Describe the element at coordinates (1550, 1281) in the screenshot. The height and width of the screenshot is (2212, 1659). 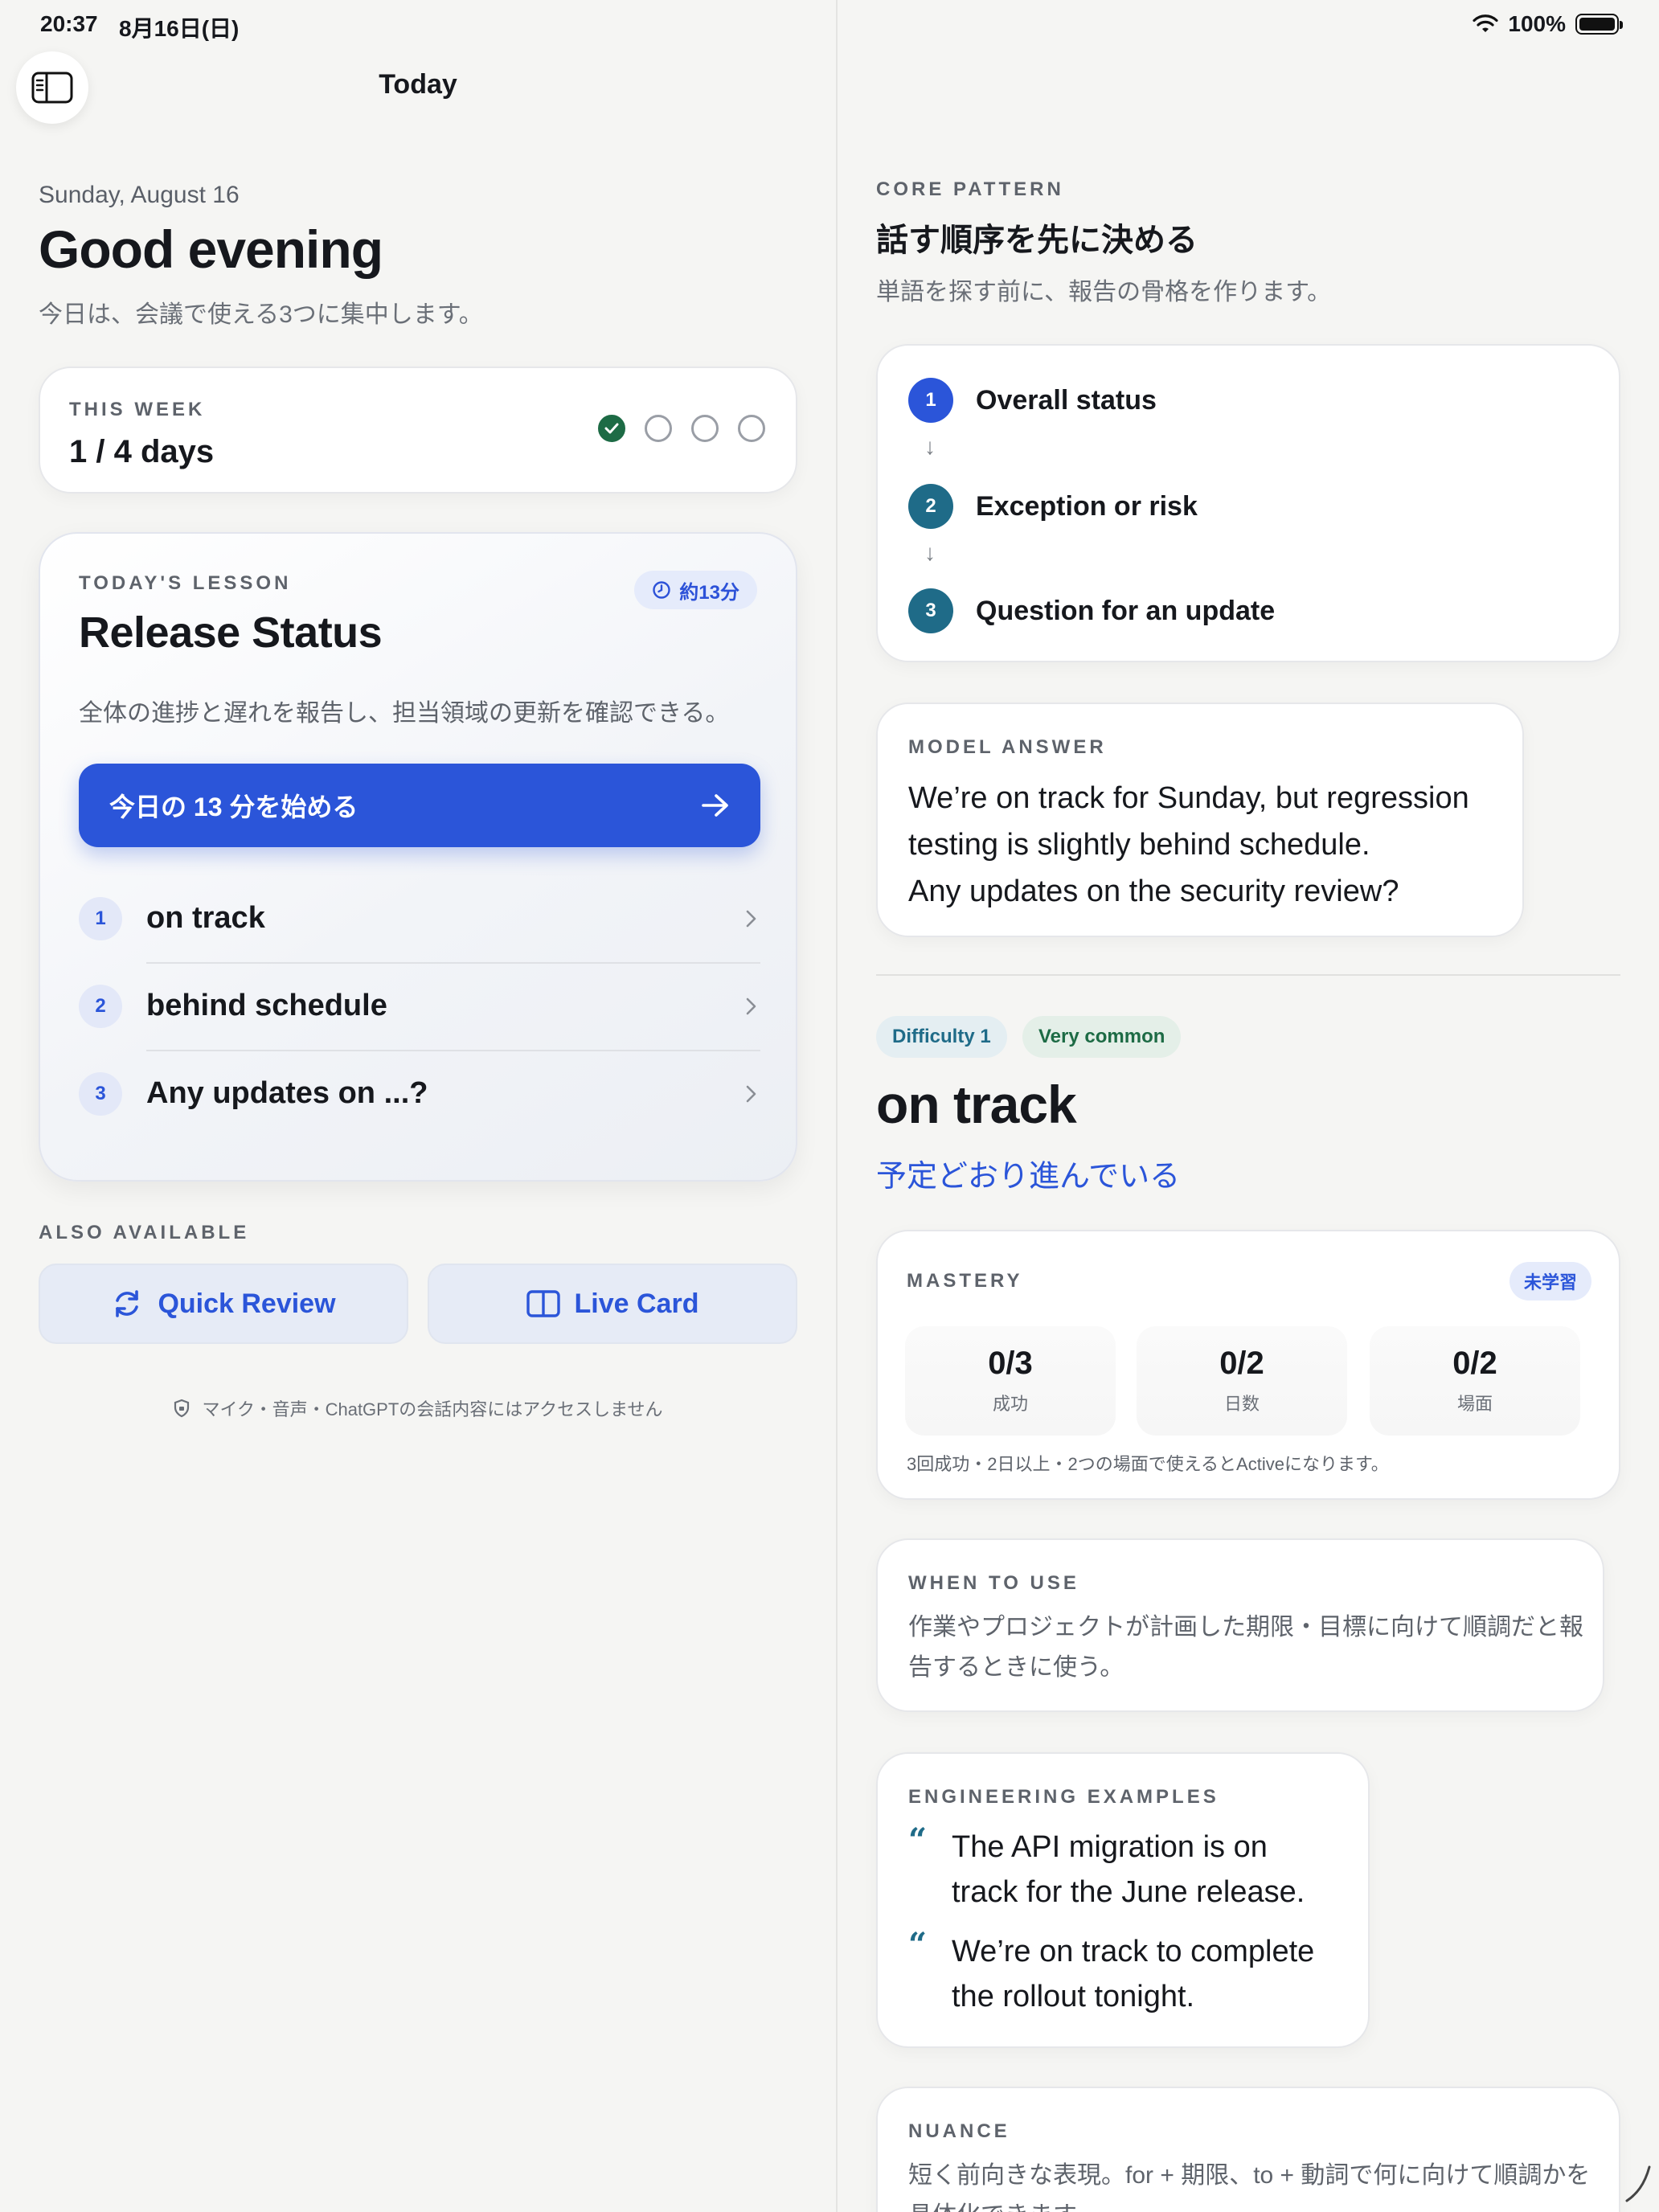
I see `mastery-status-badge: 未学習` at that location.